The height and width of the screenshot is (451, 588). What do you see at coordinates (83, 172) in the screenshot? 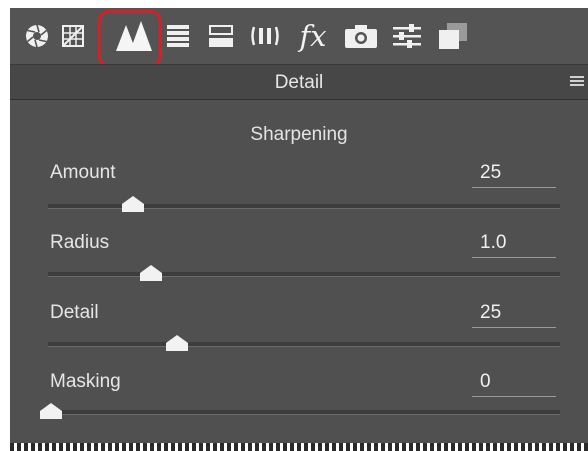
I see `amount-label: Amount` at bounding box center [83, 172].